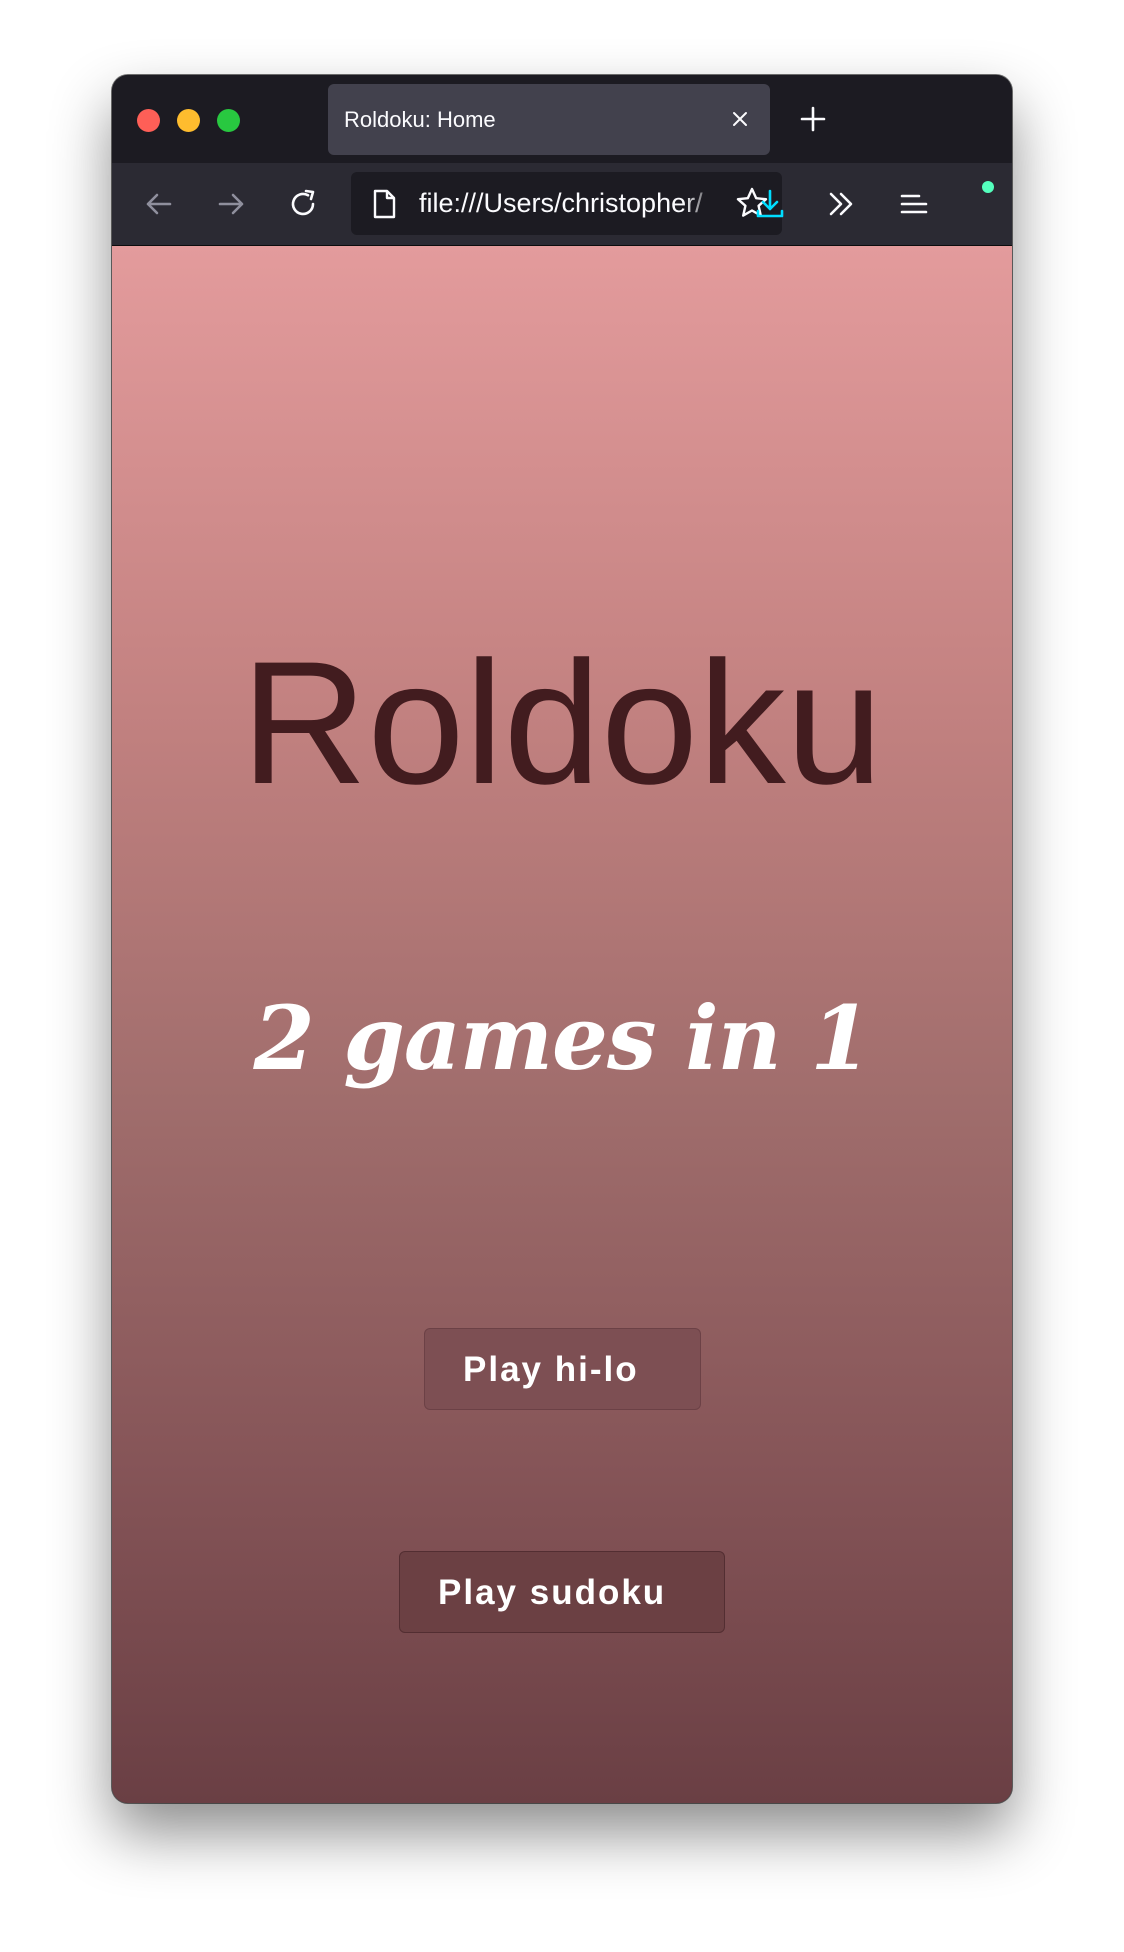  What do you see at coordinates (549, 119) in the screenshot?
I see `tab-roldoku-home: Roldoku: Home` at bounding box center [549, 119].